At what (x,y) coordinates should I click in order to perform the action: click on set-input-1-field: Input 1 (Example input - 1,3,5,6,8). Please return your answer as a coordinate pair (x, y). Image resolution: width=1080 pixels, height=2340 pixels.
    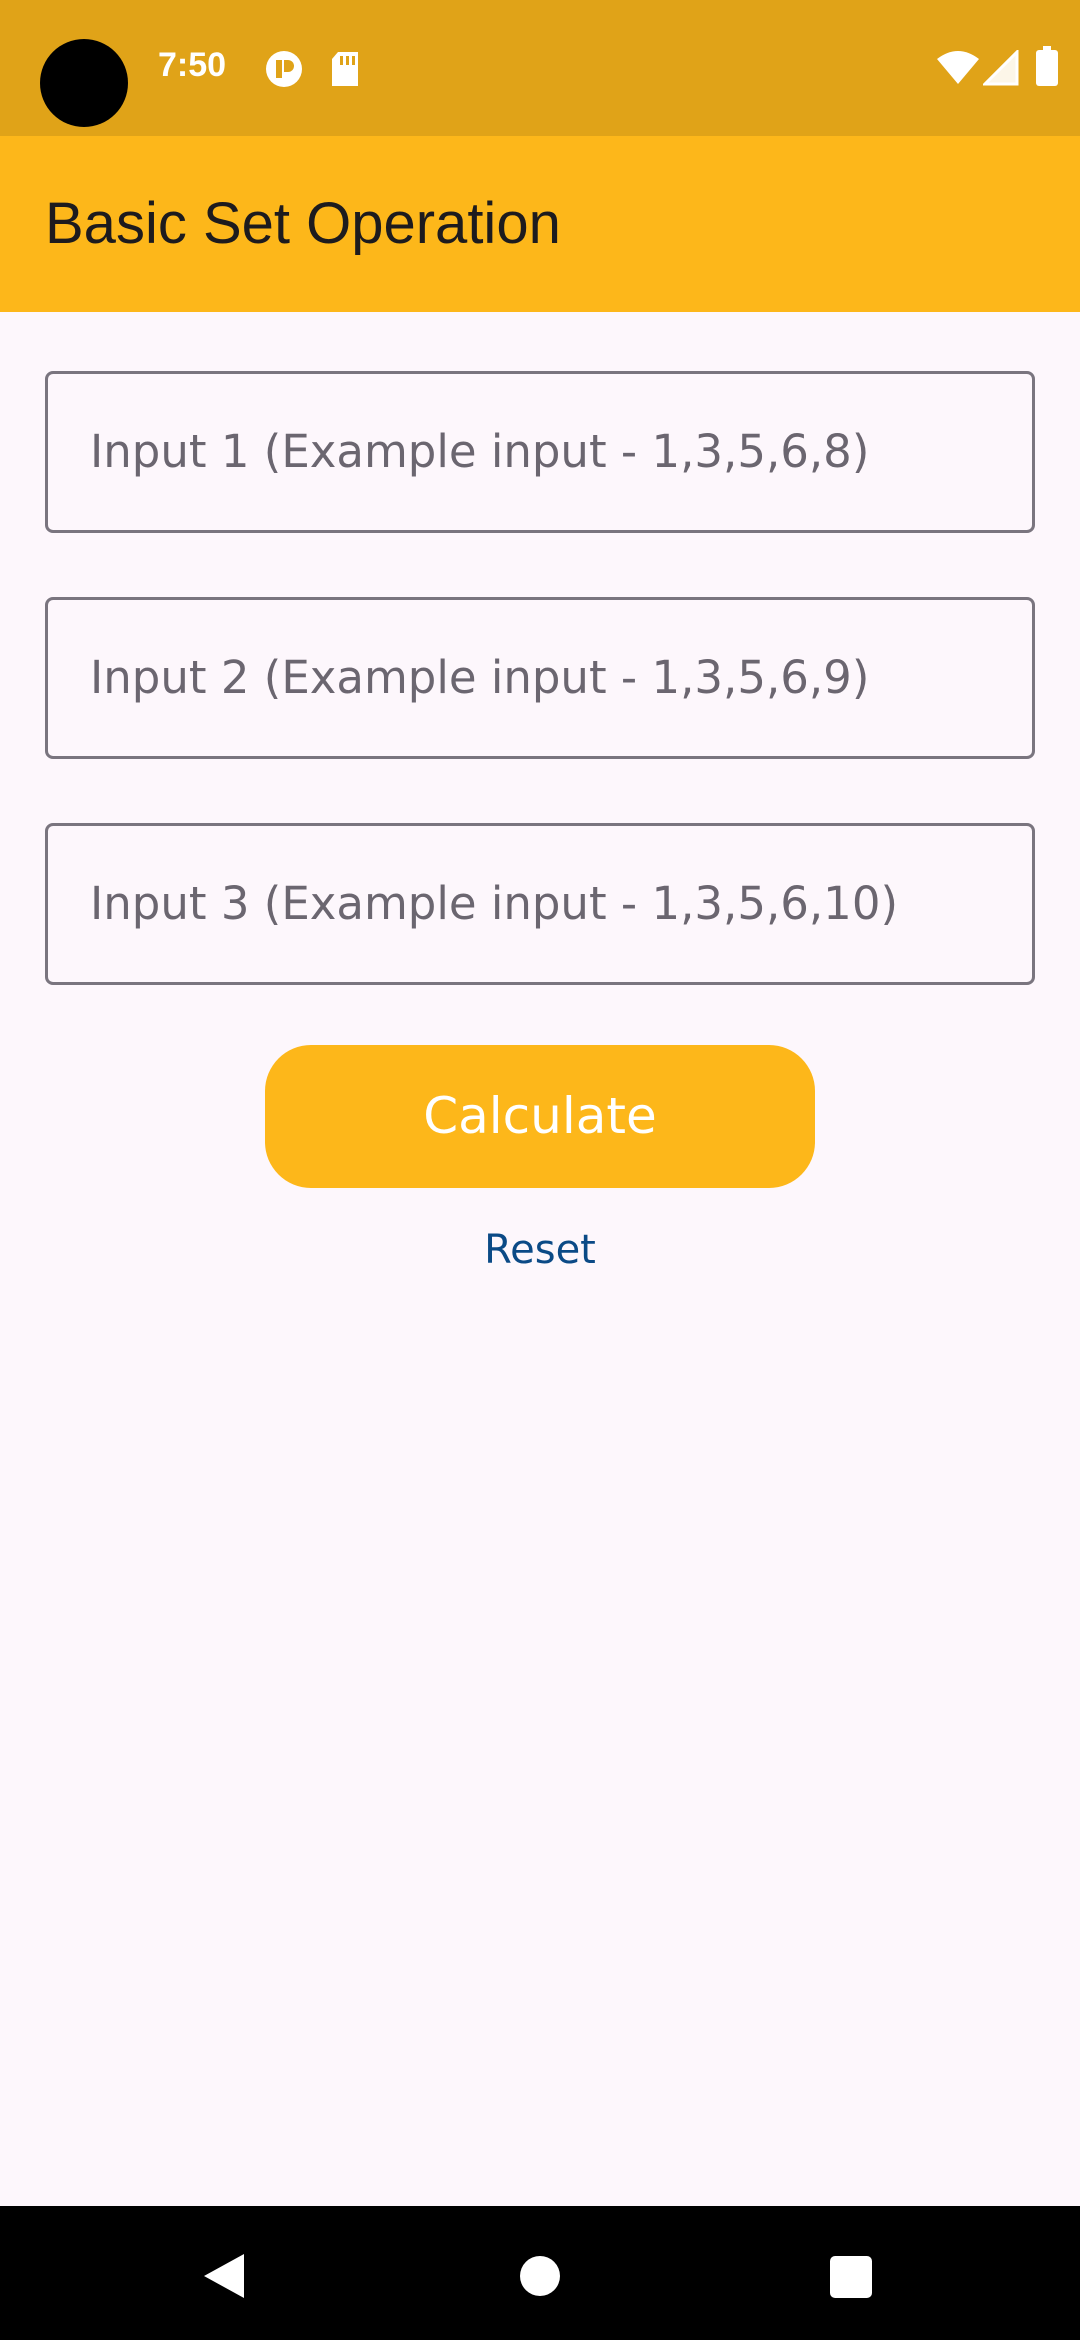
    Looking at the image, I should click on (540, 452).